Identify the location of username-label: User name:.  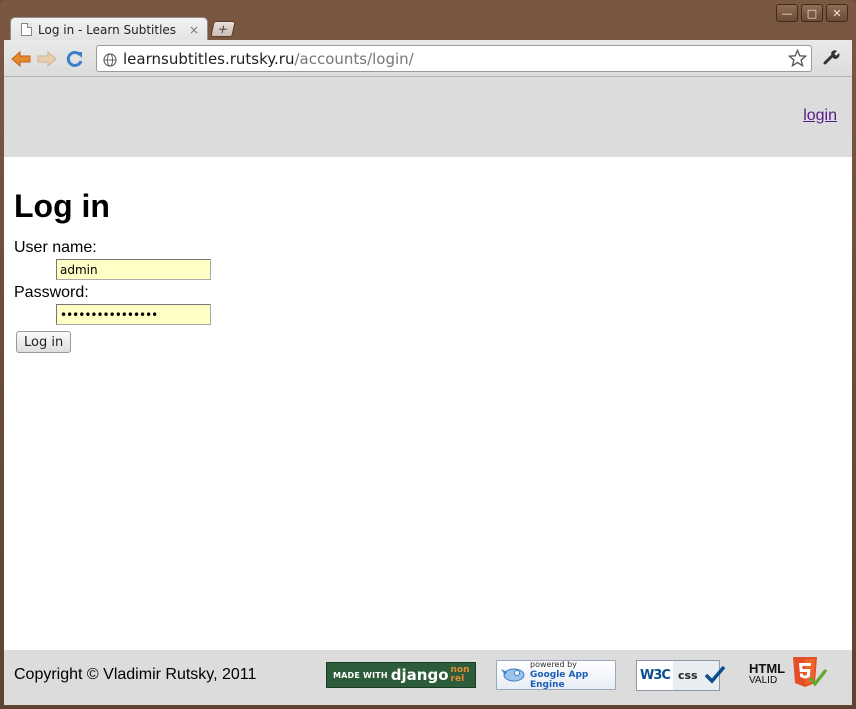
(55, 247).